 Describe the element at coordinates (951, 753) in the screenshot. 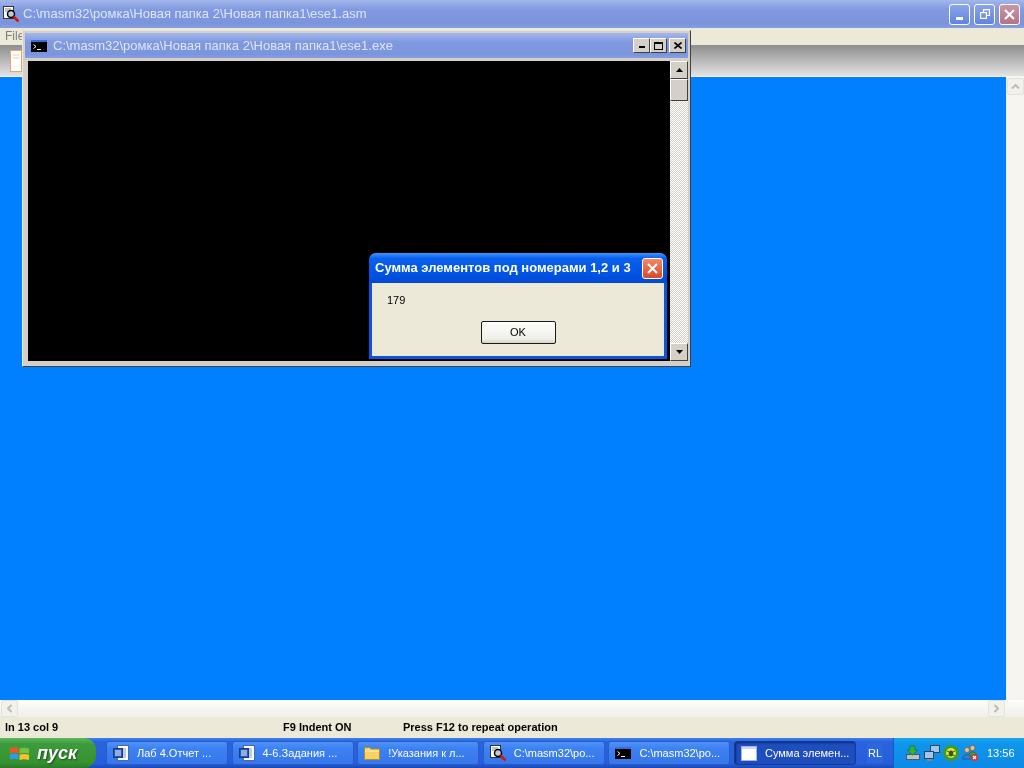

I see `shield-icon` at that location.